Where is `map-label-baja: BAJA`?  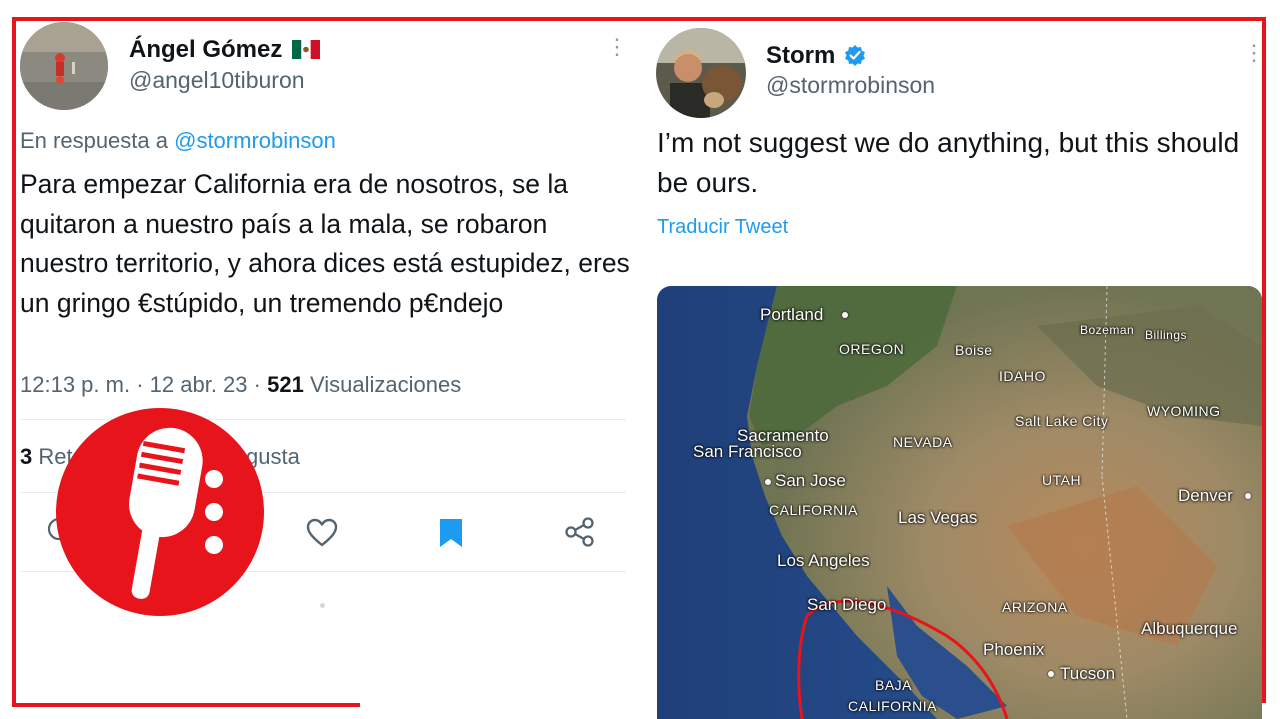 map-label-baja: BAJA is located at coordinates (894, 685).